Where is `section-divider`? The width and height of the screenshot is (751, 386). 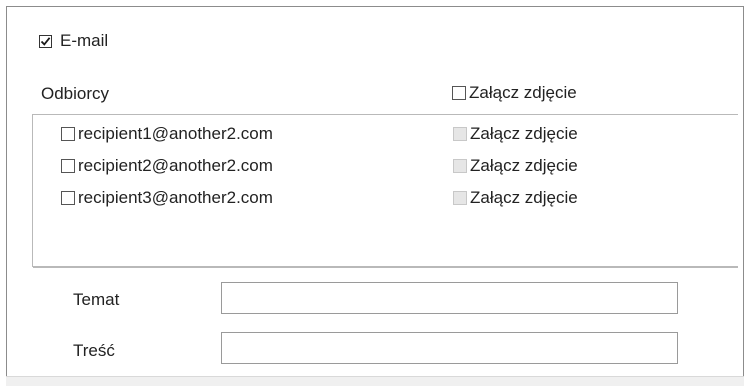 section-divider is located at coordinates (385, 267).